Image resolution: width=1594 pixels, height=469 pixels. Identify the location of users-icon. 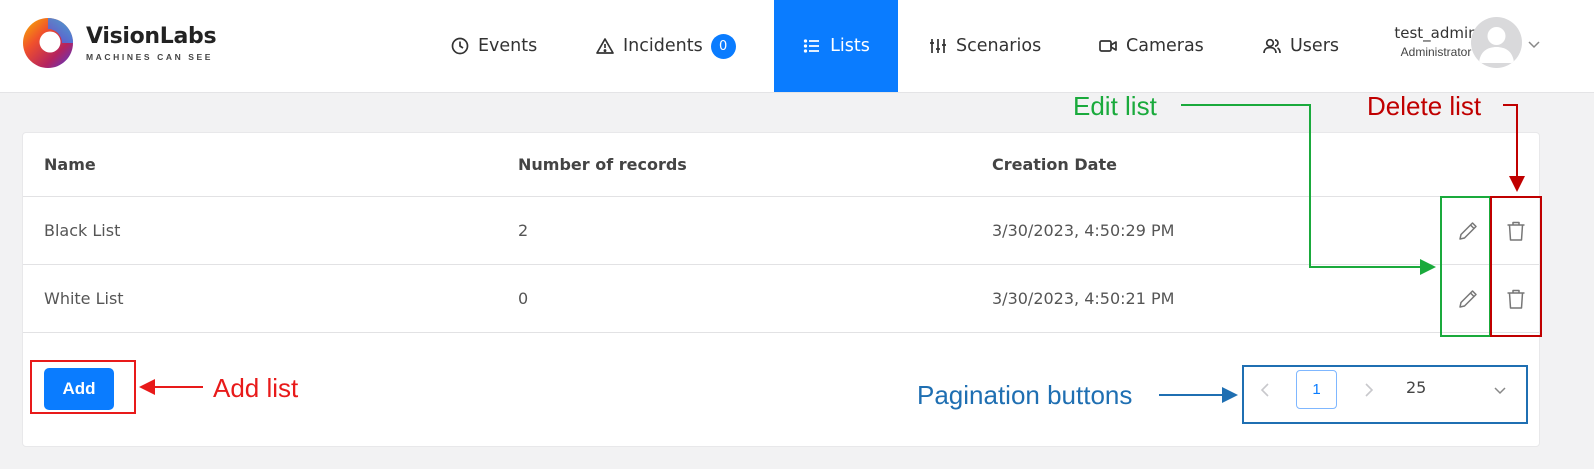
(1272, 46).